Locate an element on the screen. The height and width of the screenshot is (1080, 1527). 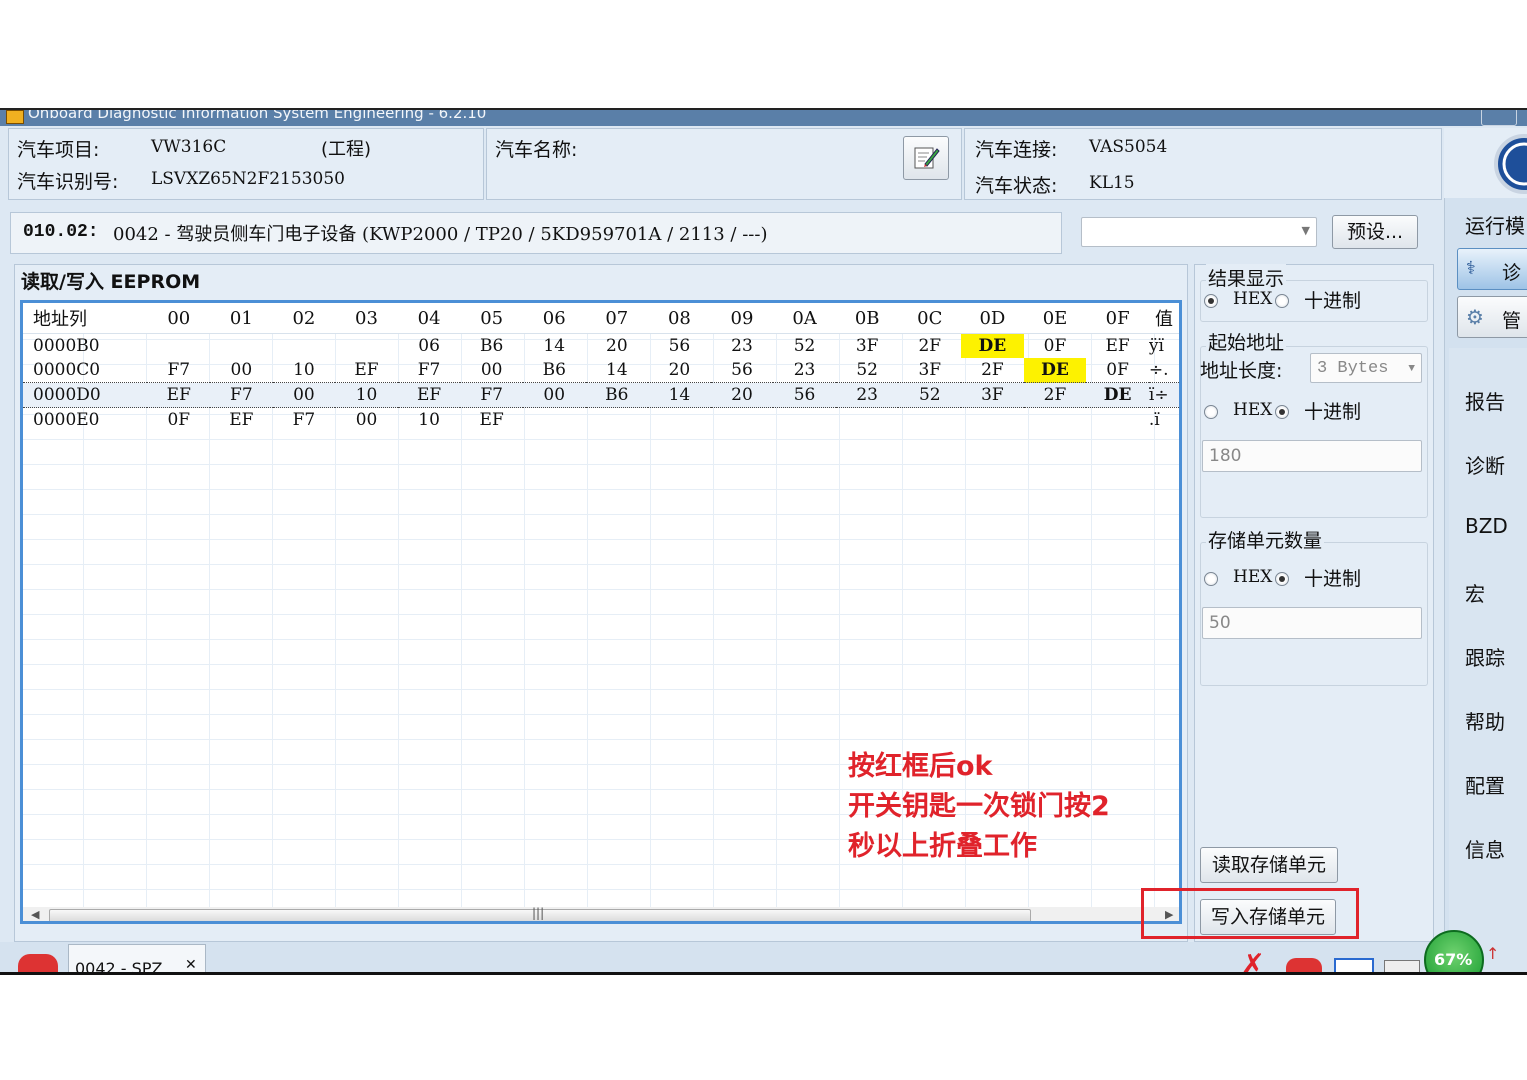
address-cell: 0000D0 is located at coordinates (85, 395).